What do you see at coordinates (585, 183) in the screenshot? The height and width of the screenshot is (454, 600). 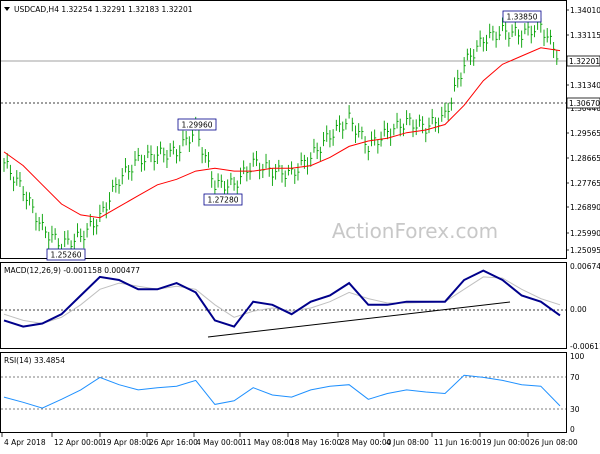 I see `price-axis-label: 1.27765` at bounding box center [585, 183].